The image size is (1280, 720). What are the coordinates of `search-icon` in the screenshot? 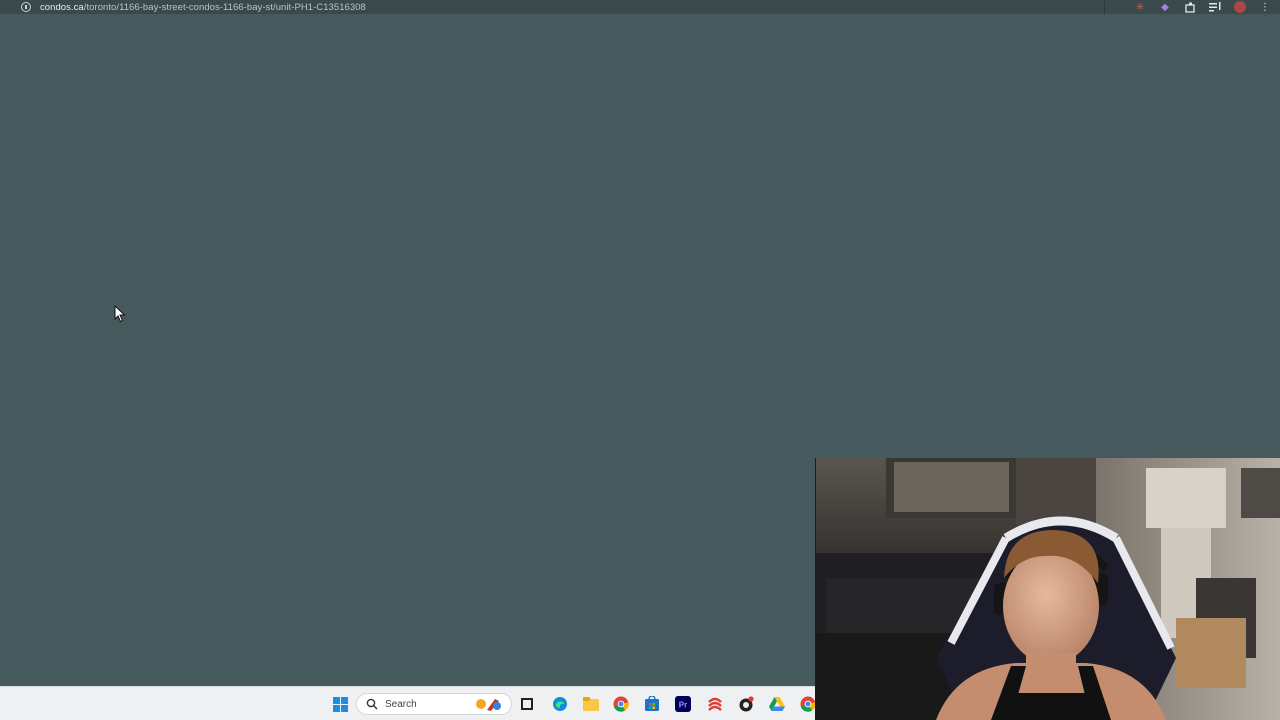 It's located at (372, 704).